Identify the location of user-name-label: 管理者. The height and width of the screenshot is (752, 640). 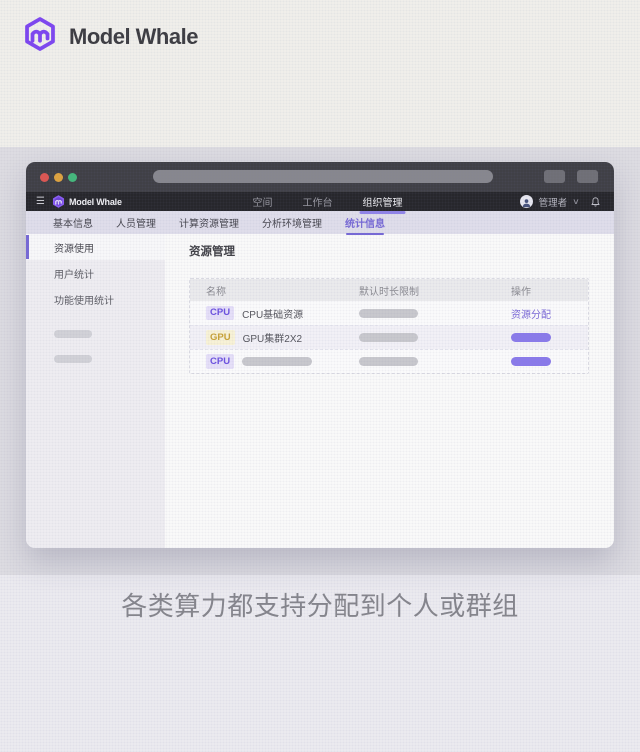
(553, 202).